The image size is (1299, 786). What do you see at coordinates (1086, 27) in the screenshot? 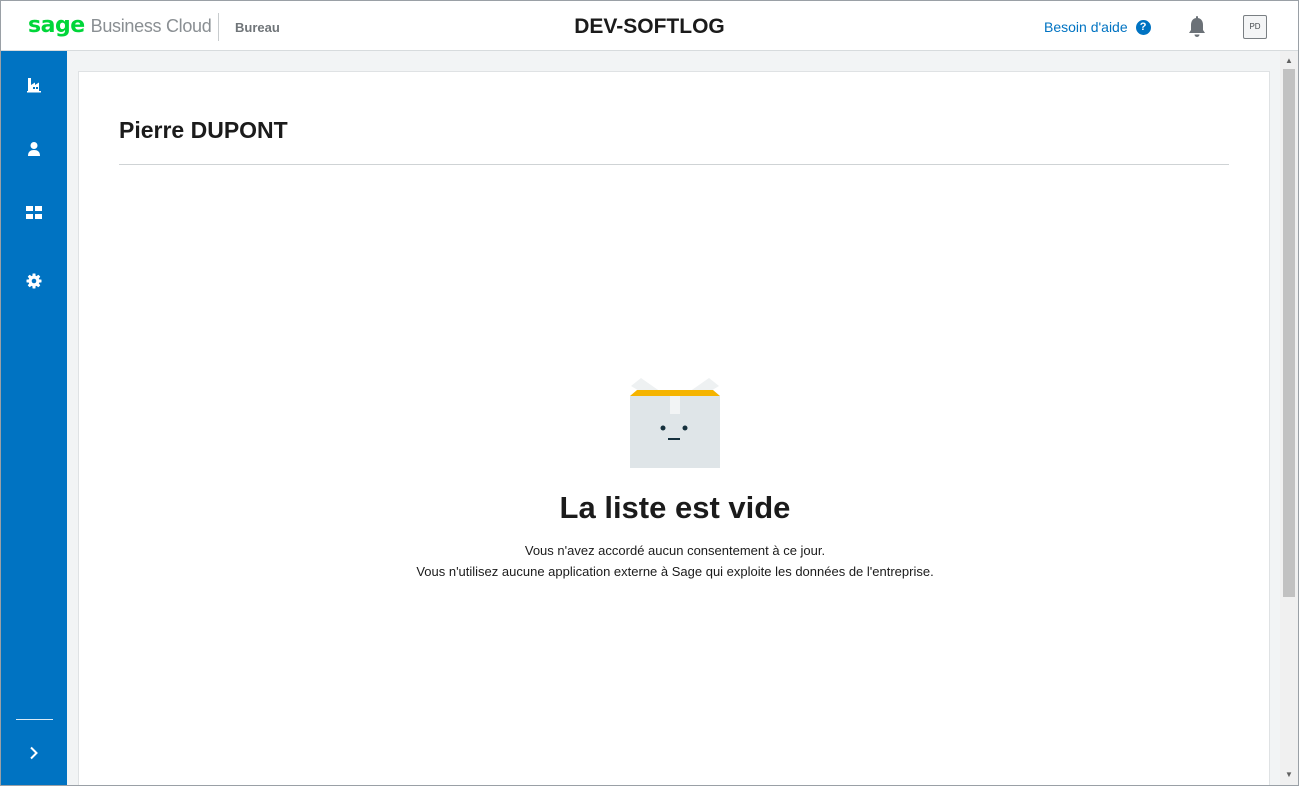
I see `help-label: Besoin d'aide` at bounding box center [1086, 27].